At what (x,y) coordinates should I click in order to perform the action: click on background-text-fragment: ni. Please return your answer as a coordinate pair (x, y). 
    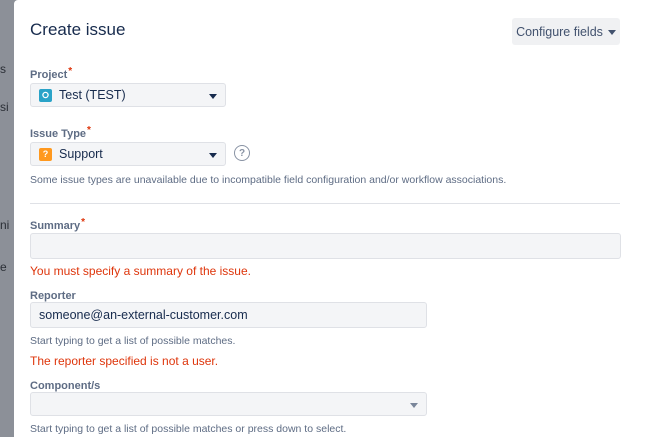
    Looking at the image, I should click on (5, 225).